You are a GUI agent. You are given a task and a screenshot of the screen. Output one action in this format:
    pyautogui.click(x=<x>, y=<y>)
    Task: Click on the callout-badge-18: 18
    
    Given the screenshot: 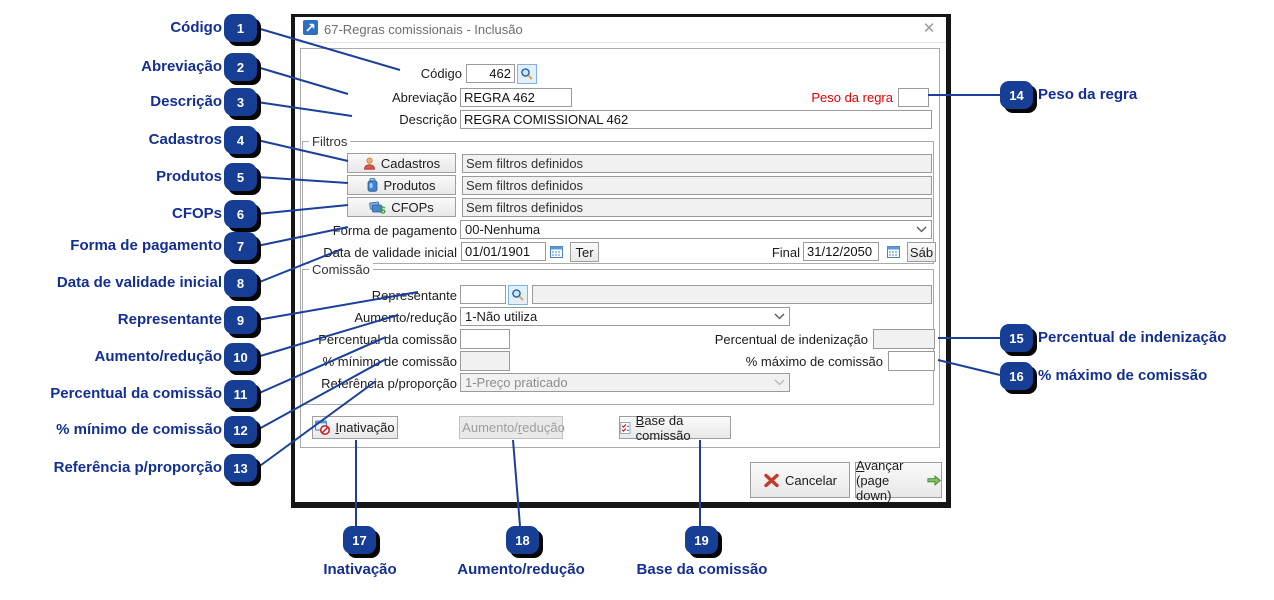 What is the action you would take?
    pyautogui.click(x=522, y=540)
    